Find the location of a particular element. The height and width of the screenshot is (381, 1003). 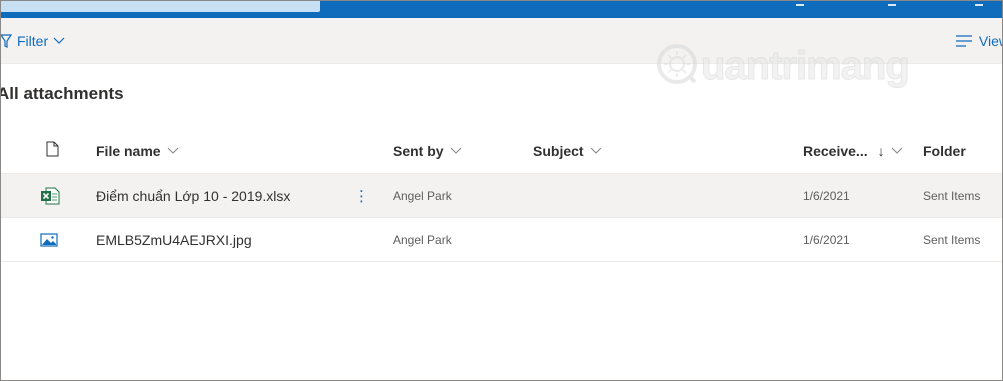

column-header-label: Sent by is located at coordinates (418, 150).